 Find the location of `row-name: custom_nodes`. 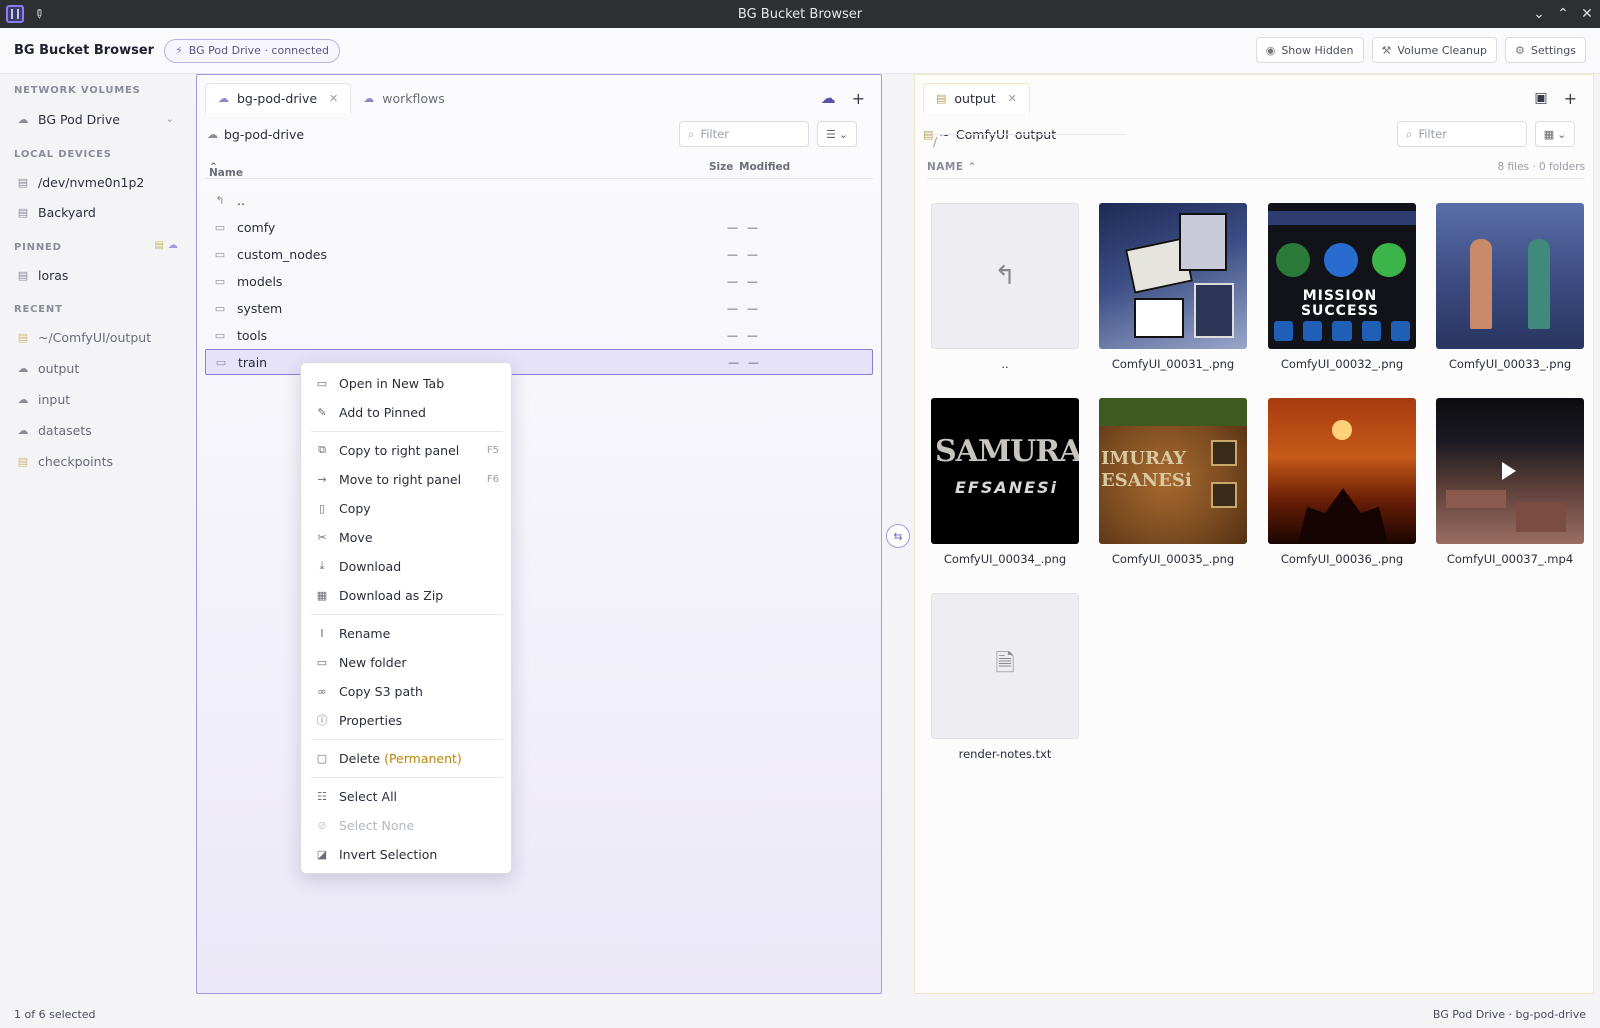

row-name: custom_nodes is located at coordinates (282, 254).